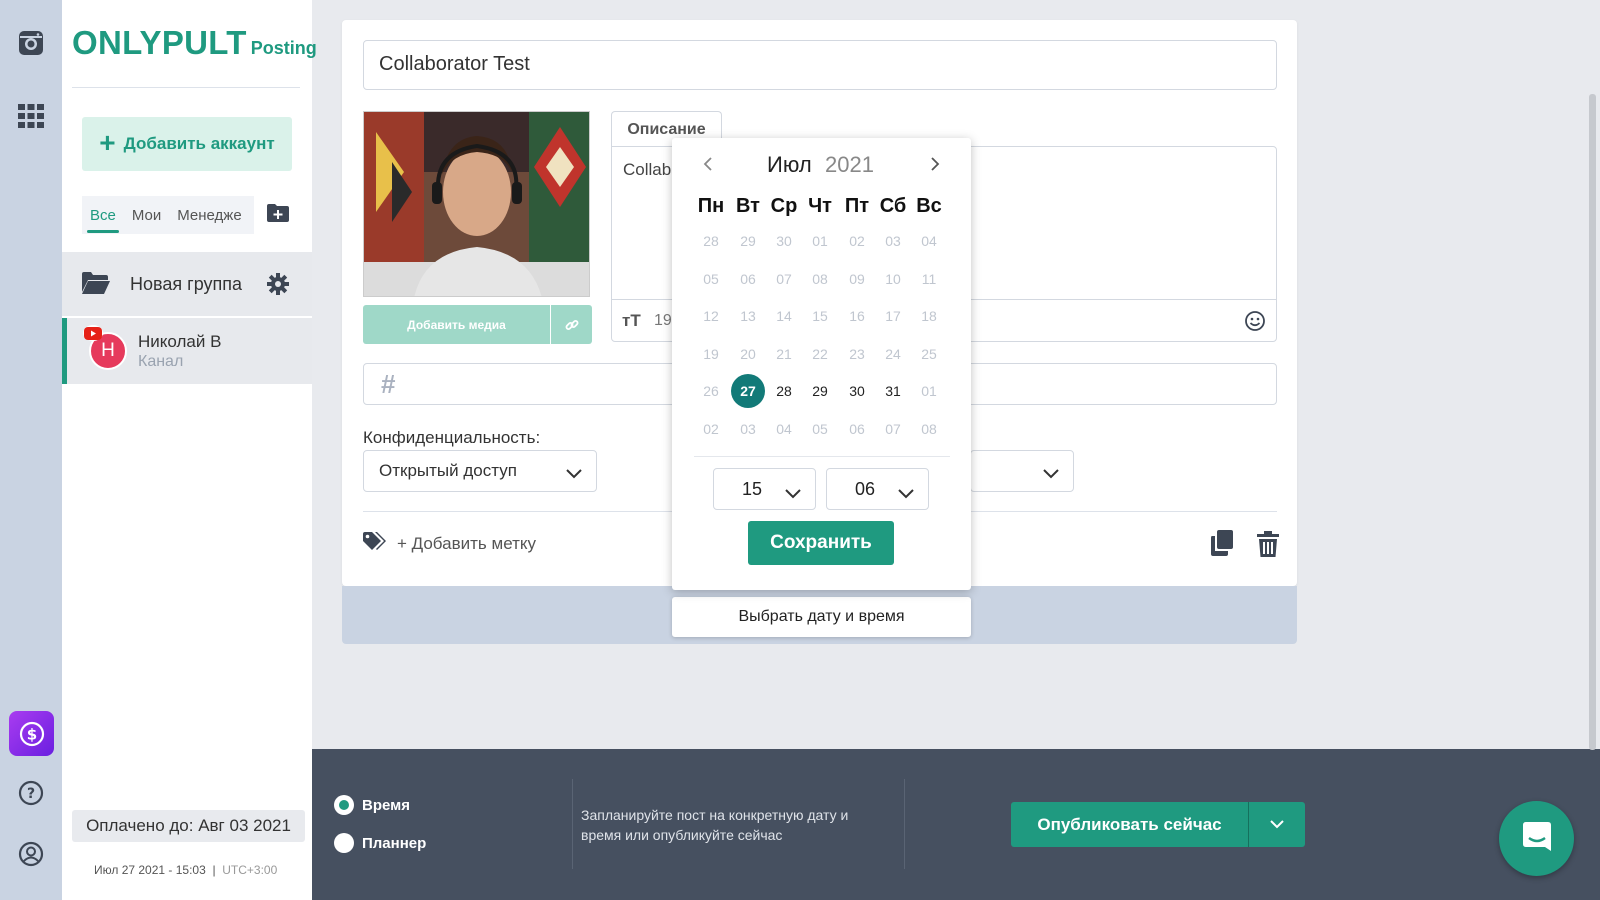  I want to click on group-row: Новая группа, so click(187, 284).